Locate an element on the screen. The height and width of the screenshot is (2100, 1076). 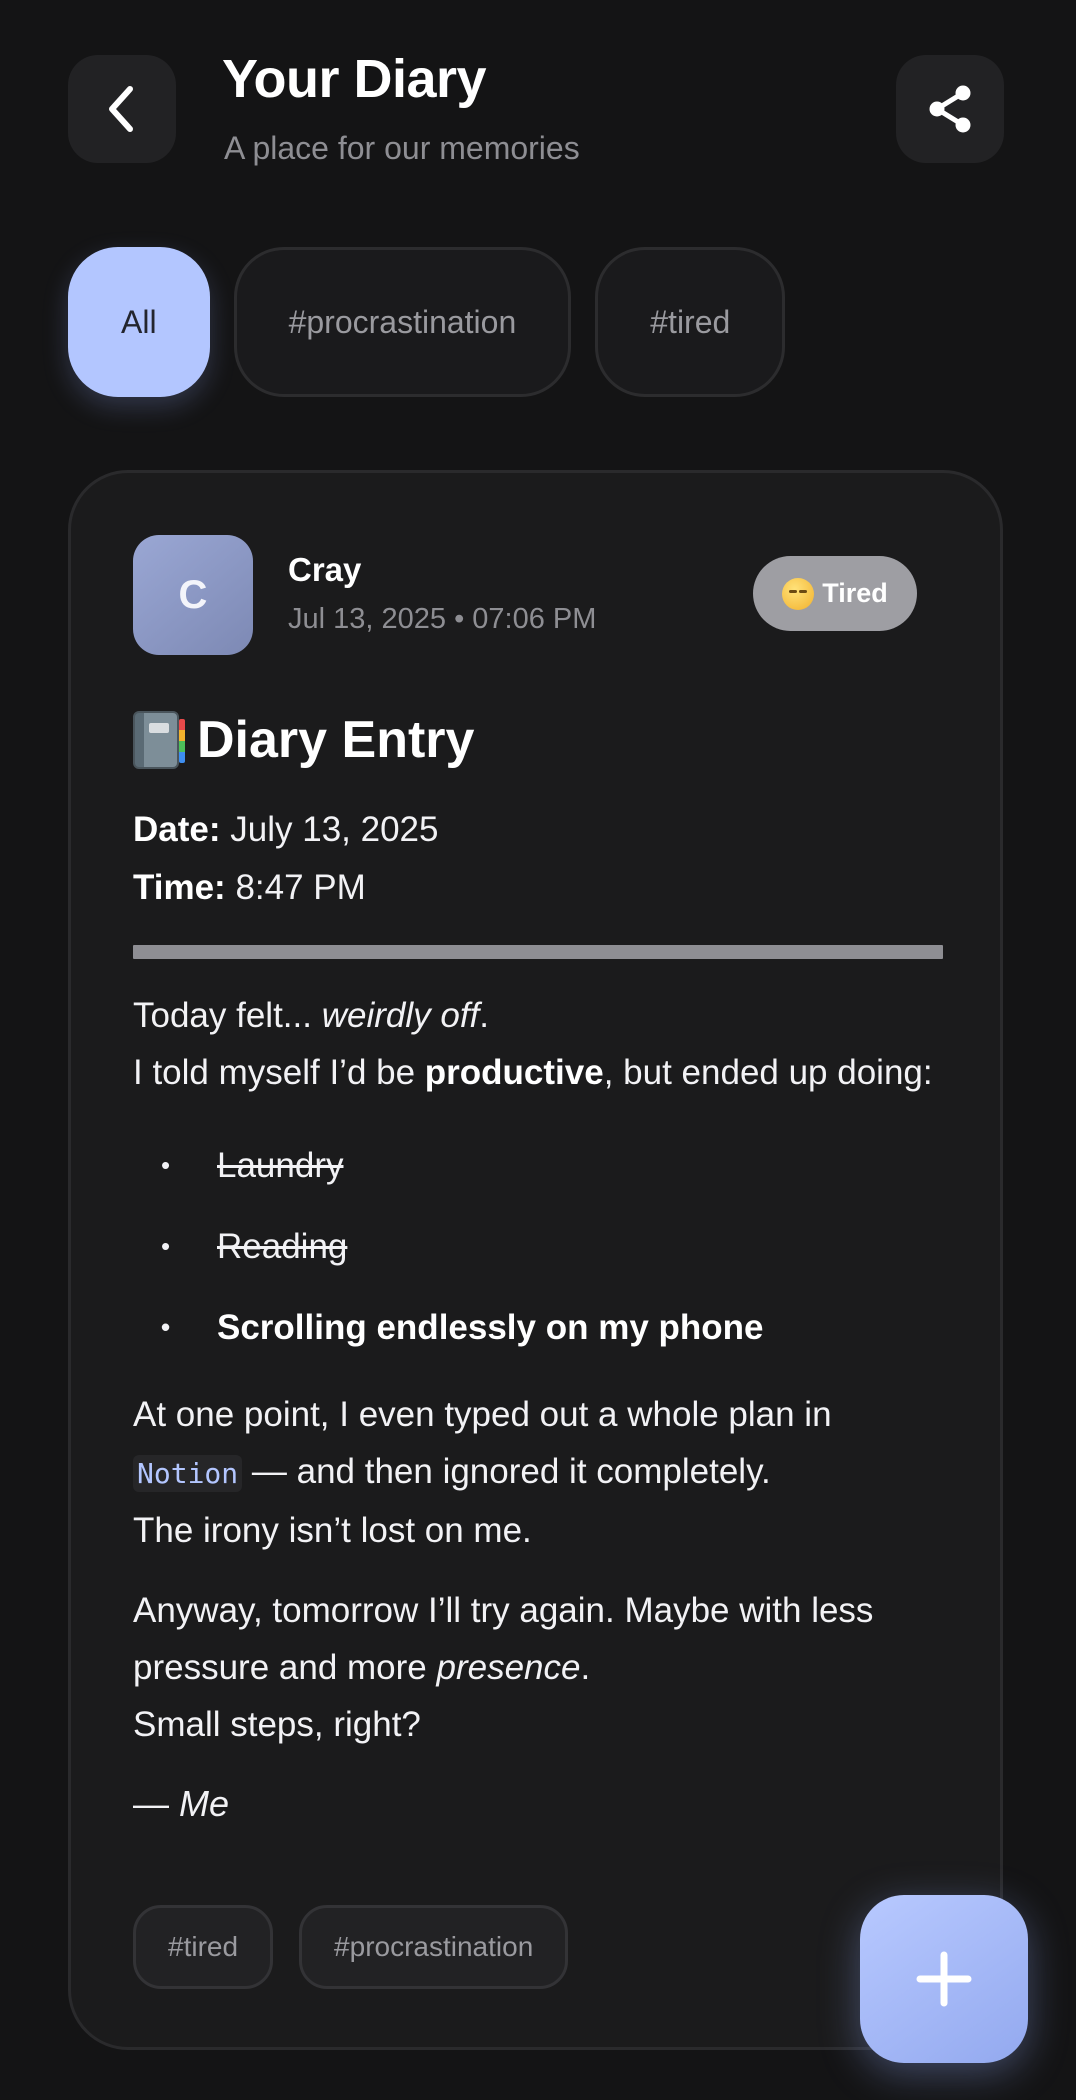
signature: — Me is located at coordinates (538, 1803).